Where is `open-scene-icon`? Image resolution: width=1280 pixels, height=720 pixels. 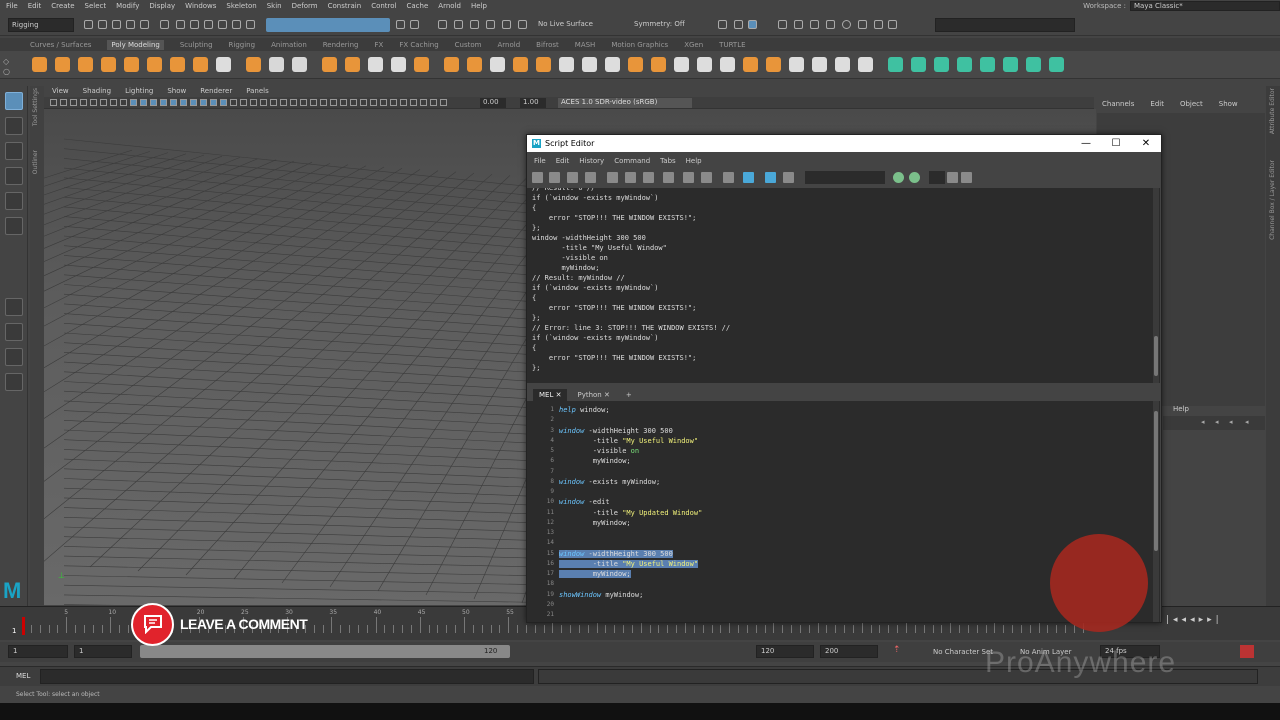
open-scene-icon is located at coordinates (88, 24).